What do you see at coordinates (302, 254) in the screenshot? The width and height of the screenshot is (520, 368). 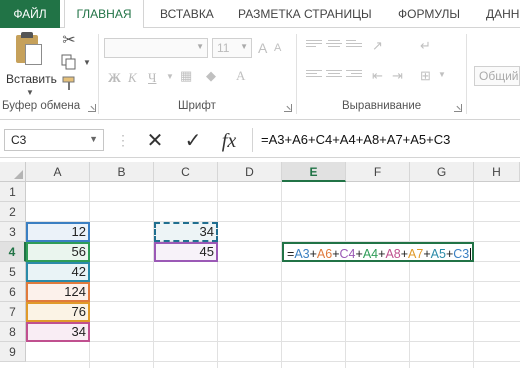 I see `formula-token: A3` at bounding box center [302, 254].